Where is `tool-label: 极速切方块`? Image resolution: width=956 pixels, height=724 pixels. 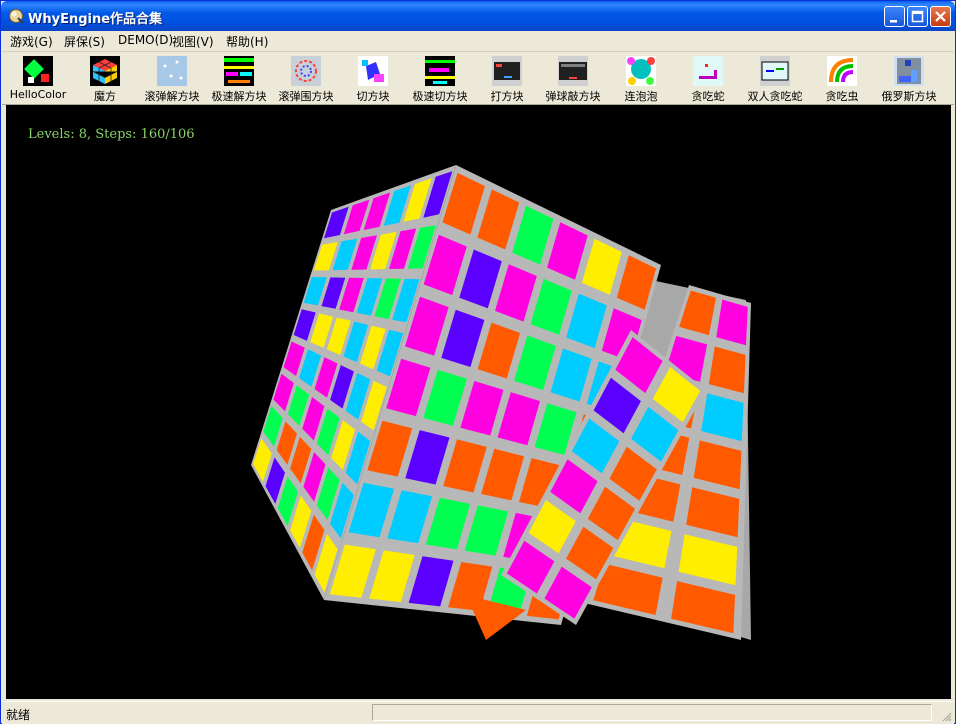
tool-label: 极速切方块 is located at coordinates (440, 96).